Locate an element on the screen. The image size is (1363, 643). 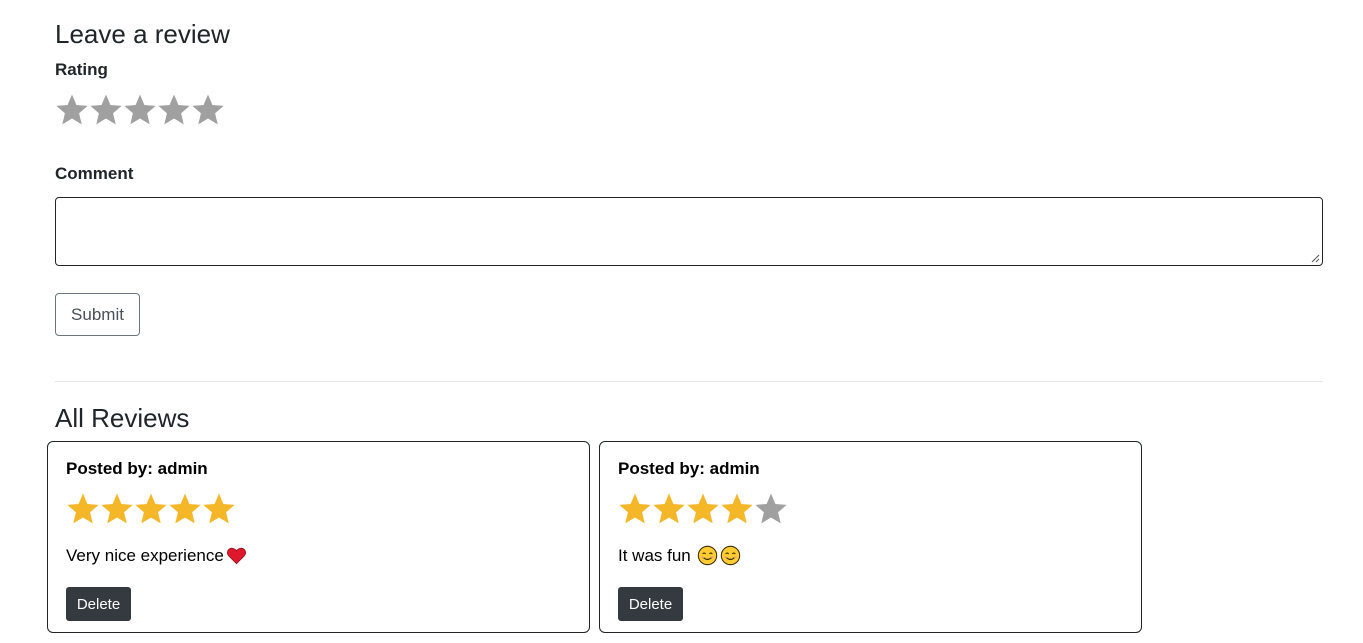
rating-input is located at coordinates (140, 110).